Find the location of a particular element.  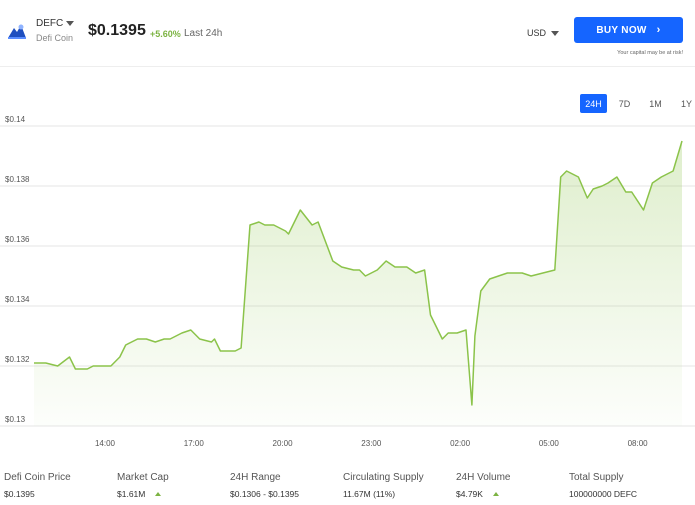

stat-label: 24H Range is located at coordinates (255, 477).